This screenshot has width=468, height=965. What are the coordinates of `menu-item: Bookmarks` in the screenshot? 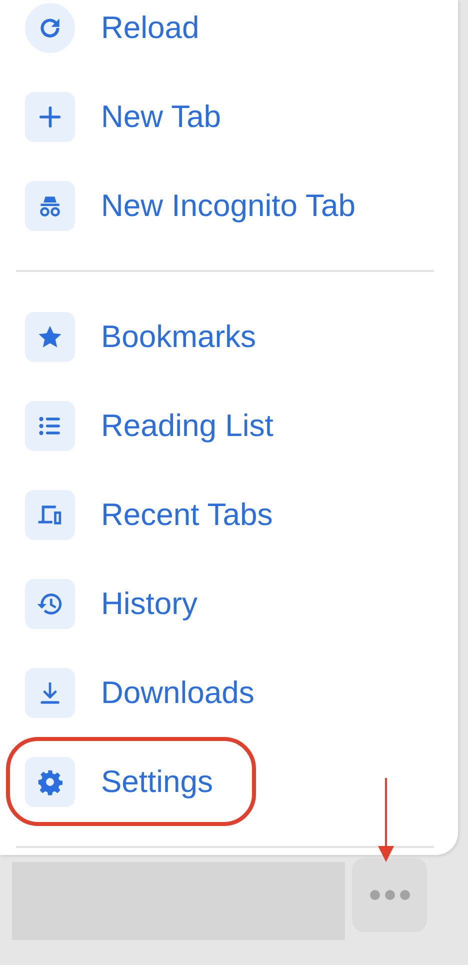 It's located at (178, 336).